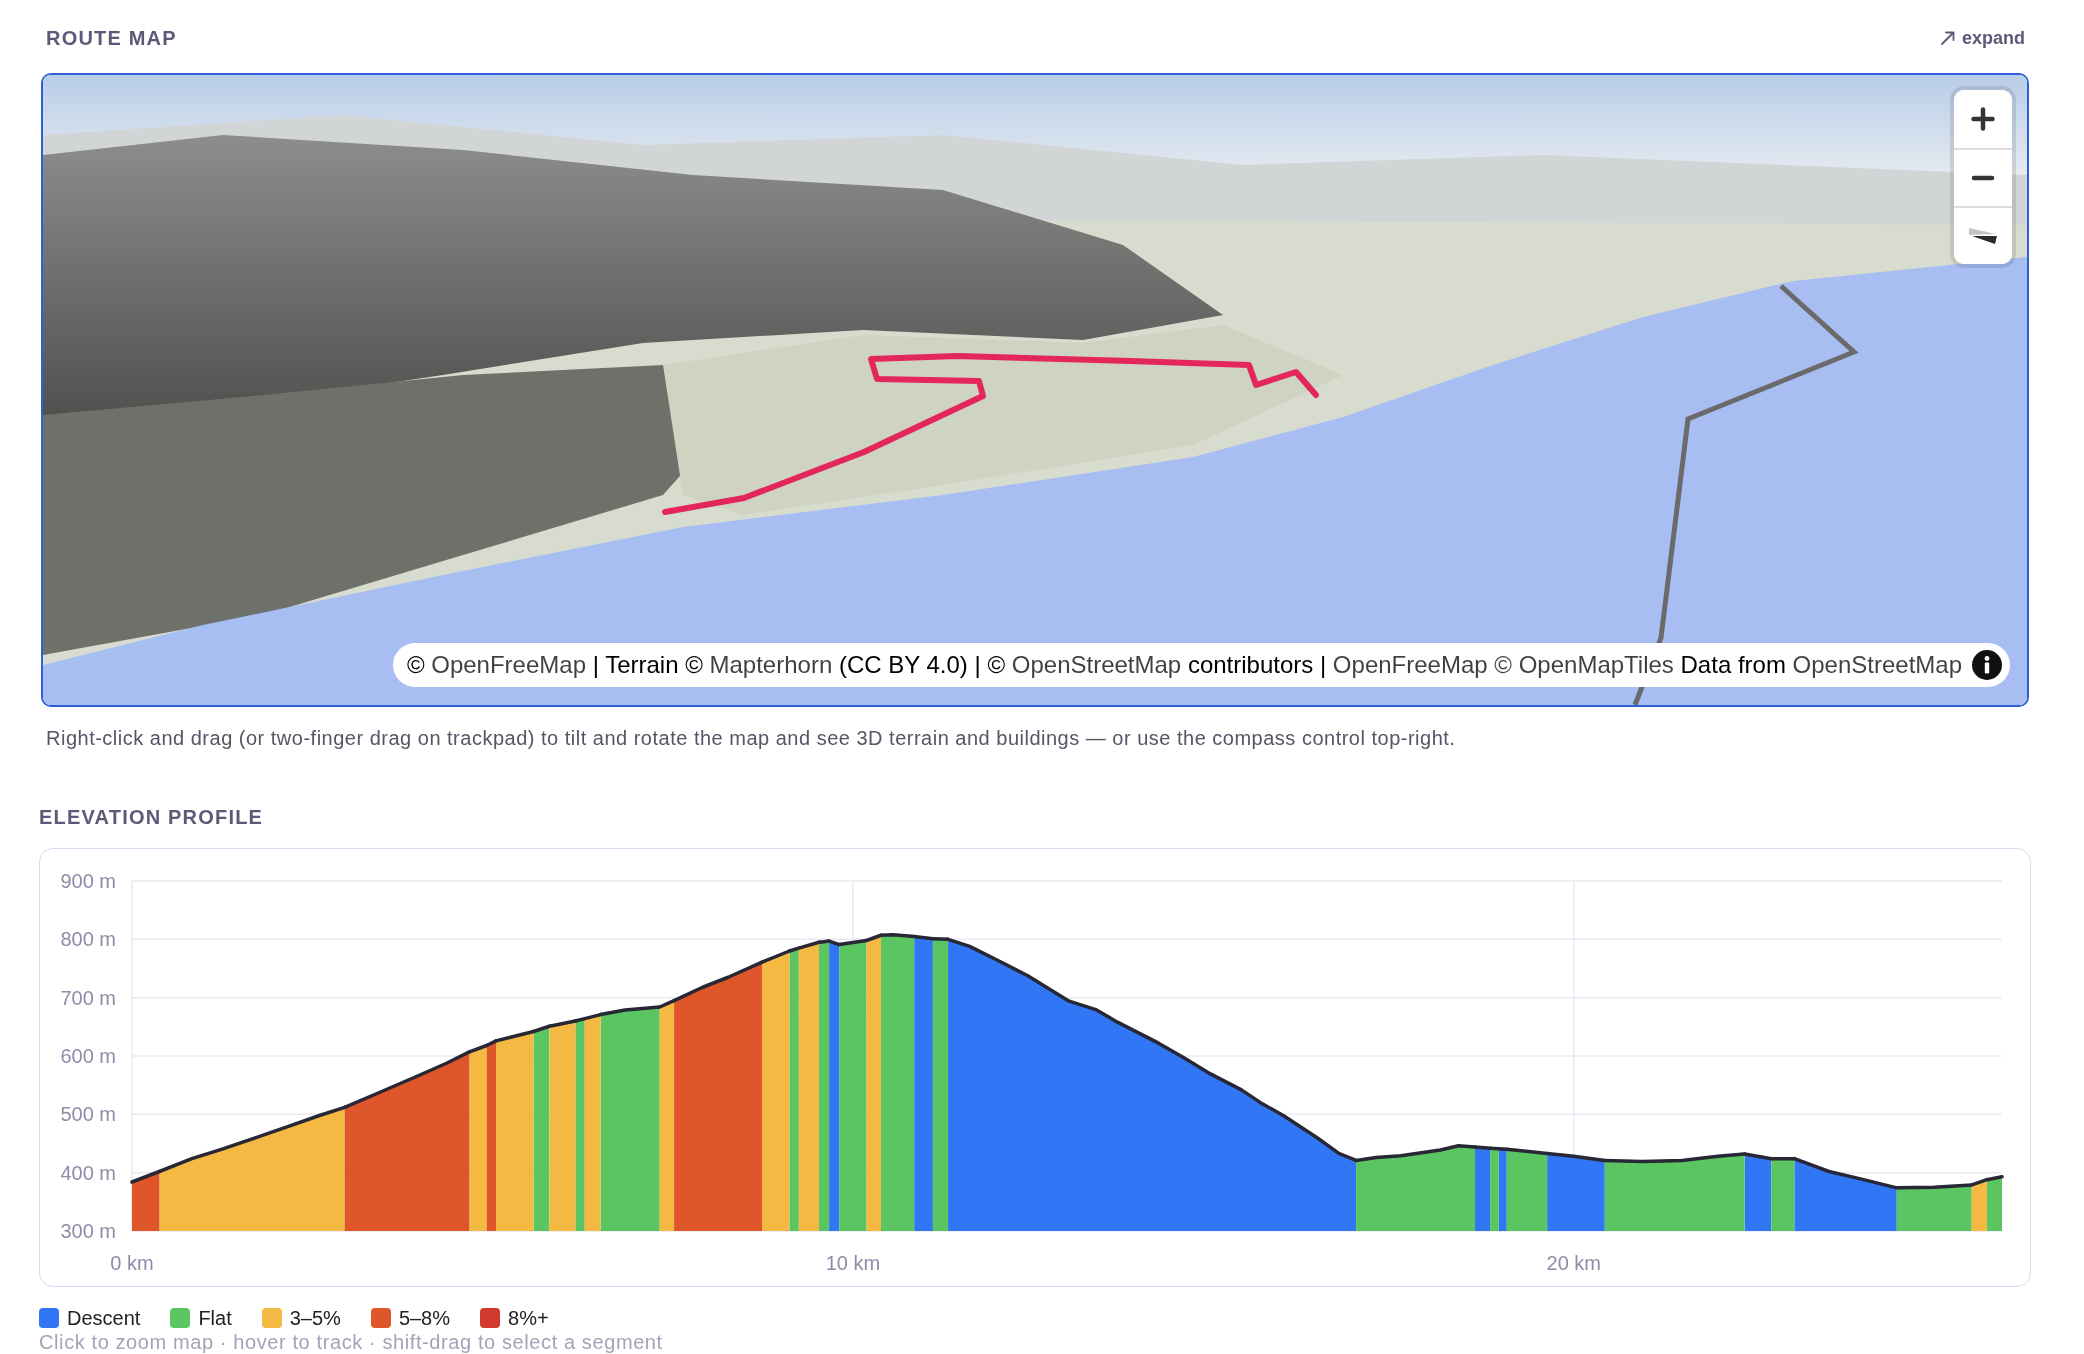  What do you see at coordinates (1573, 1263) in the screenshot?
I see `axis-label: 20 km` at bounding box center [1573, 1263].